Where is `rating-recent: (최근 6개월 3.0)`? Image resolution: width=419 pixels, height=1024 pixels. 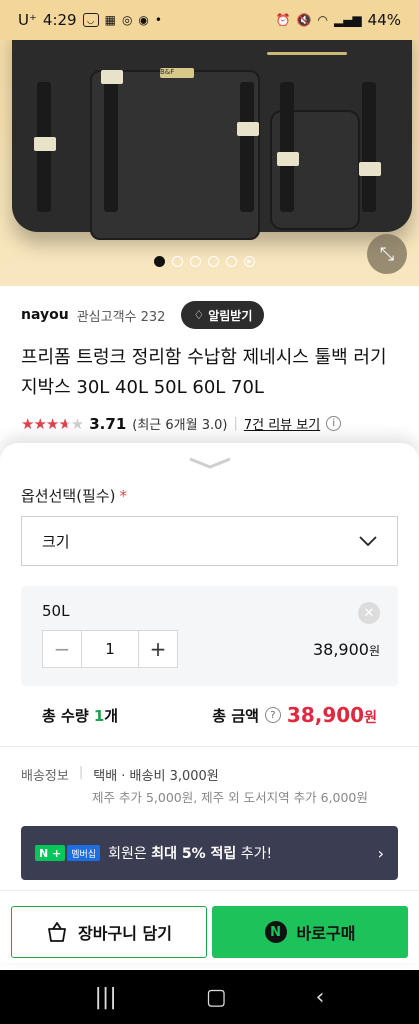 rating-recent: (최근 6개월 3.0) is located at coordinates (180, 425).